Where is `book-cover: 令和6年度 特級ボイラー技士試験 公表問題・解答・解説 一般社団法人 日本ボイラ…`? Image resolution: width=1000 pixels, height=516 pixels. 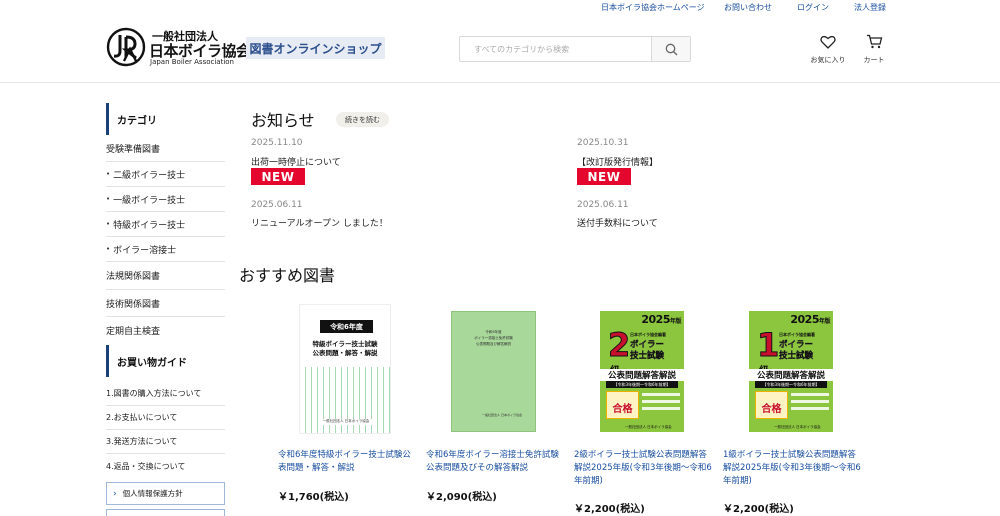
book-cover: 令和6年度 特級ボイラー技士試験 公表問題・解答・解説 一般社団法人 日本ボイラ… is located at coordinates (345, 369).